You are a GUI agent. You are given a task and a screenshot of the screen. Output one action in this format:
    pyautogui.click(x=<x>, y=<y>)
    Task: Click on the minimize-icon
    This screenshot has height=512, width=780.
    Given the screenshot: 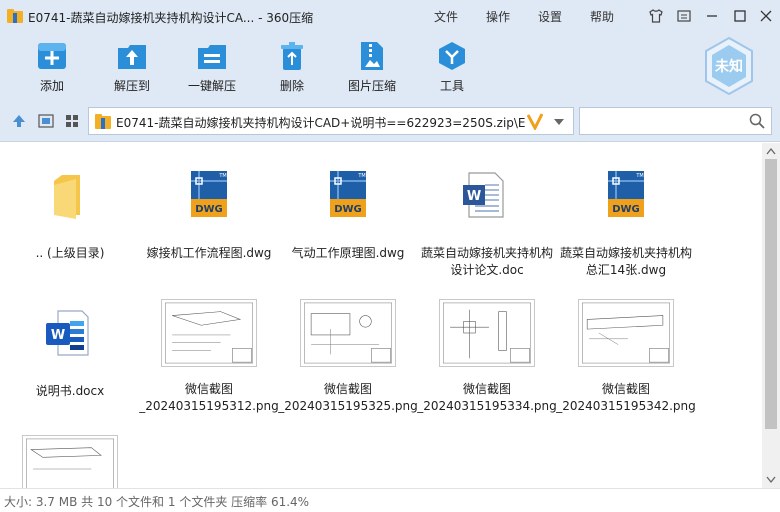 What is the action you would take?
    pyautogui.click(x=712, y=16)
    